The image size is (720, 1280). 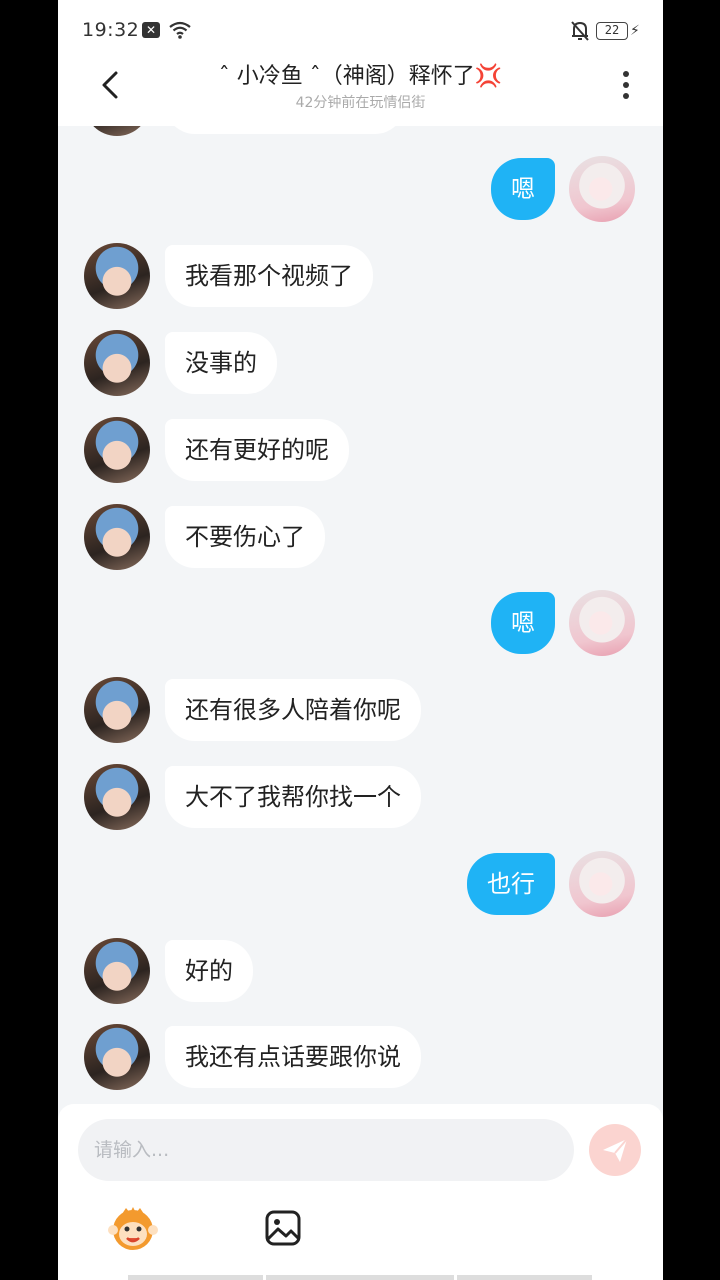 I want to click on message-bubble-partial, so click(x=285, y=130).